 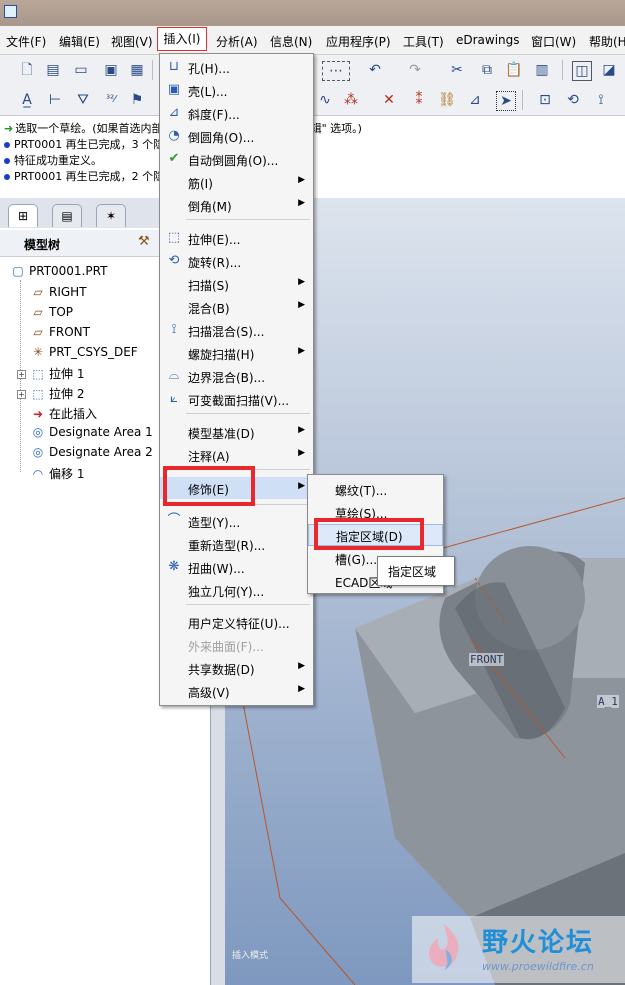 What do you see at coordinates (542, 70) in the screenshot?
I see `paste-special-icon: ▥` at bounding box center [542, 70].